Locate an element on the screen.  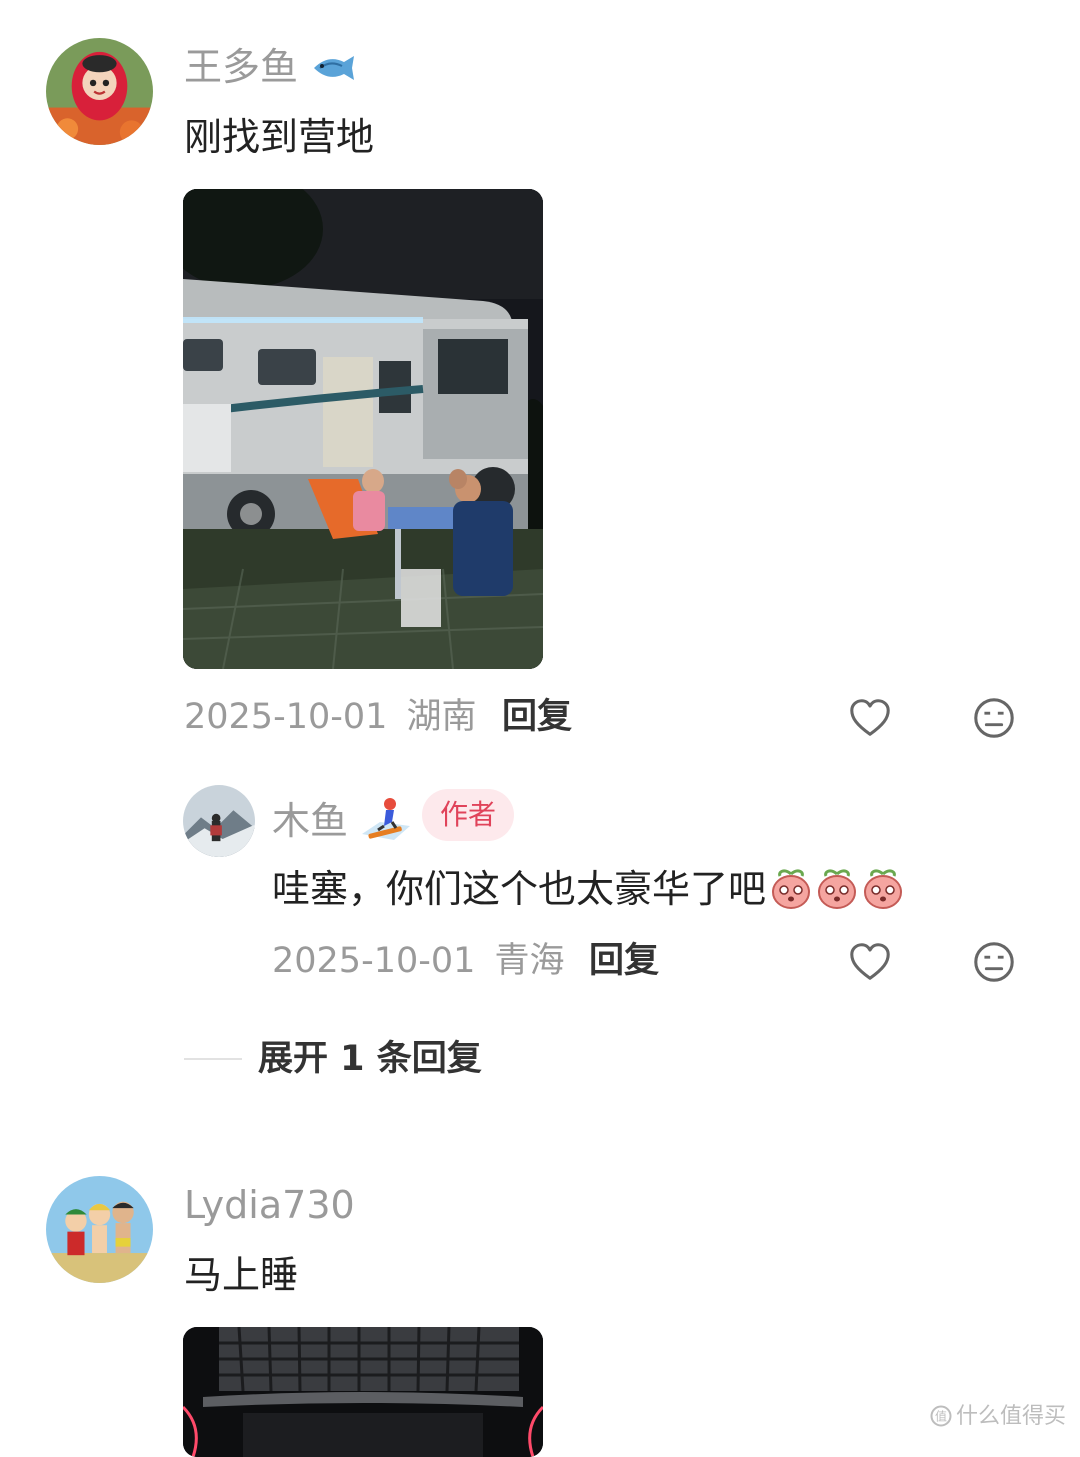
comment-photo-interior is located at coordinates (363, 1392).